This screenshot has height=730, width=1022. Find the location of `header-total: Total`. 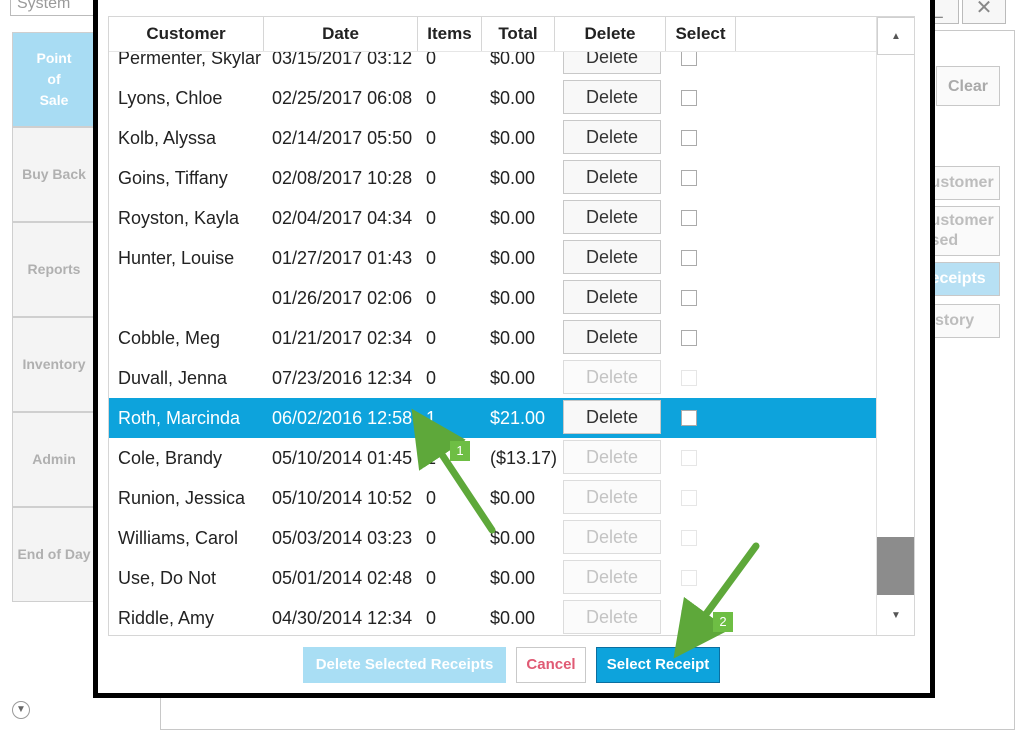

header-total: Total is located at coordinates (518, 34).